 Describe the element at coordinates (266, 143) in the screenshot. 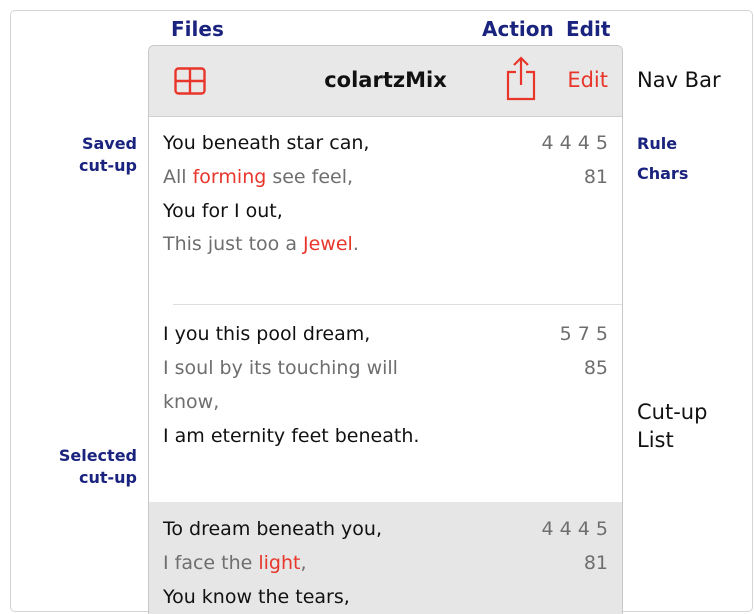

I see `cutup-line: You beneath star can,` at that location.